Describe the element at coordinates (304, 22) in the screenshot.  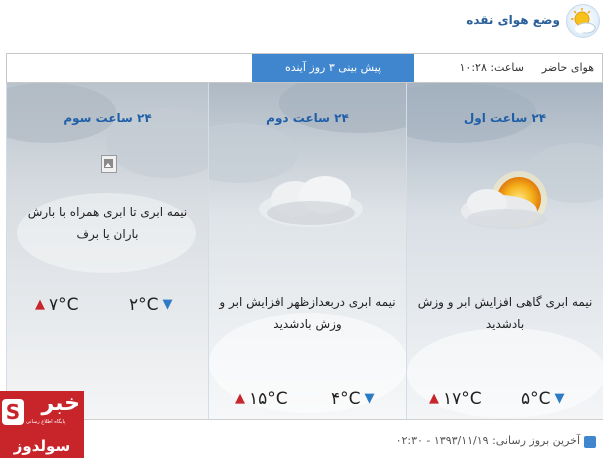
I see `title-bar: وضع هوای نقده` at that location.